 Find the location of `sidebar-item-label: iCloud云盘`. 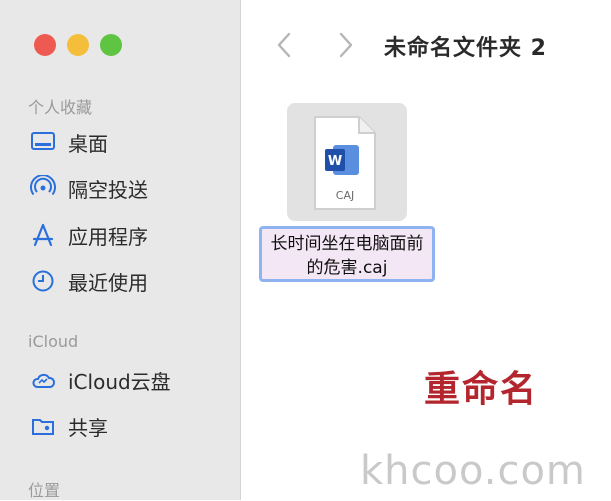

sidebar-item-label: iCloud云盘 is located at coordinates (119, 381).